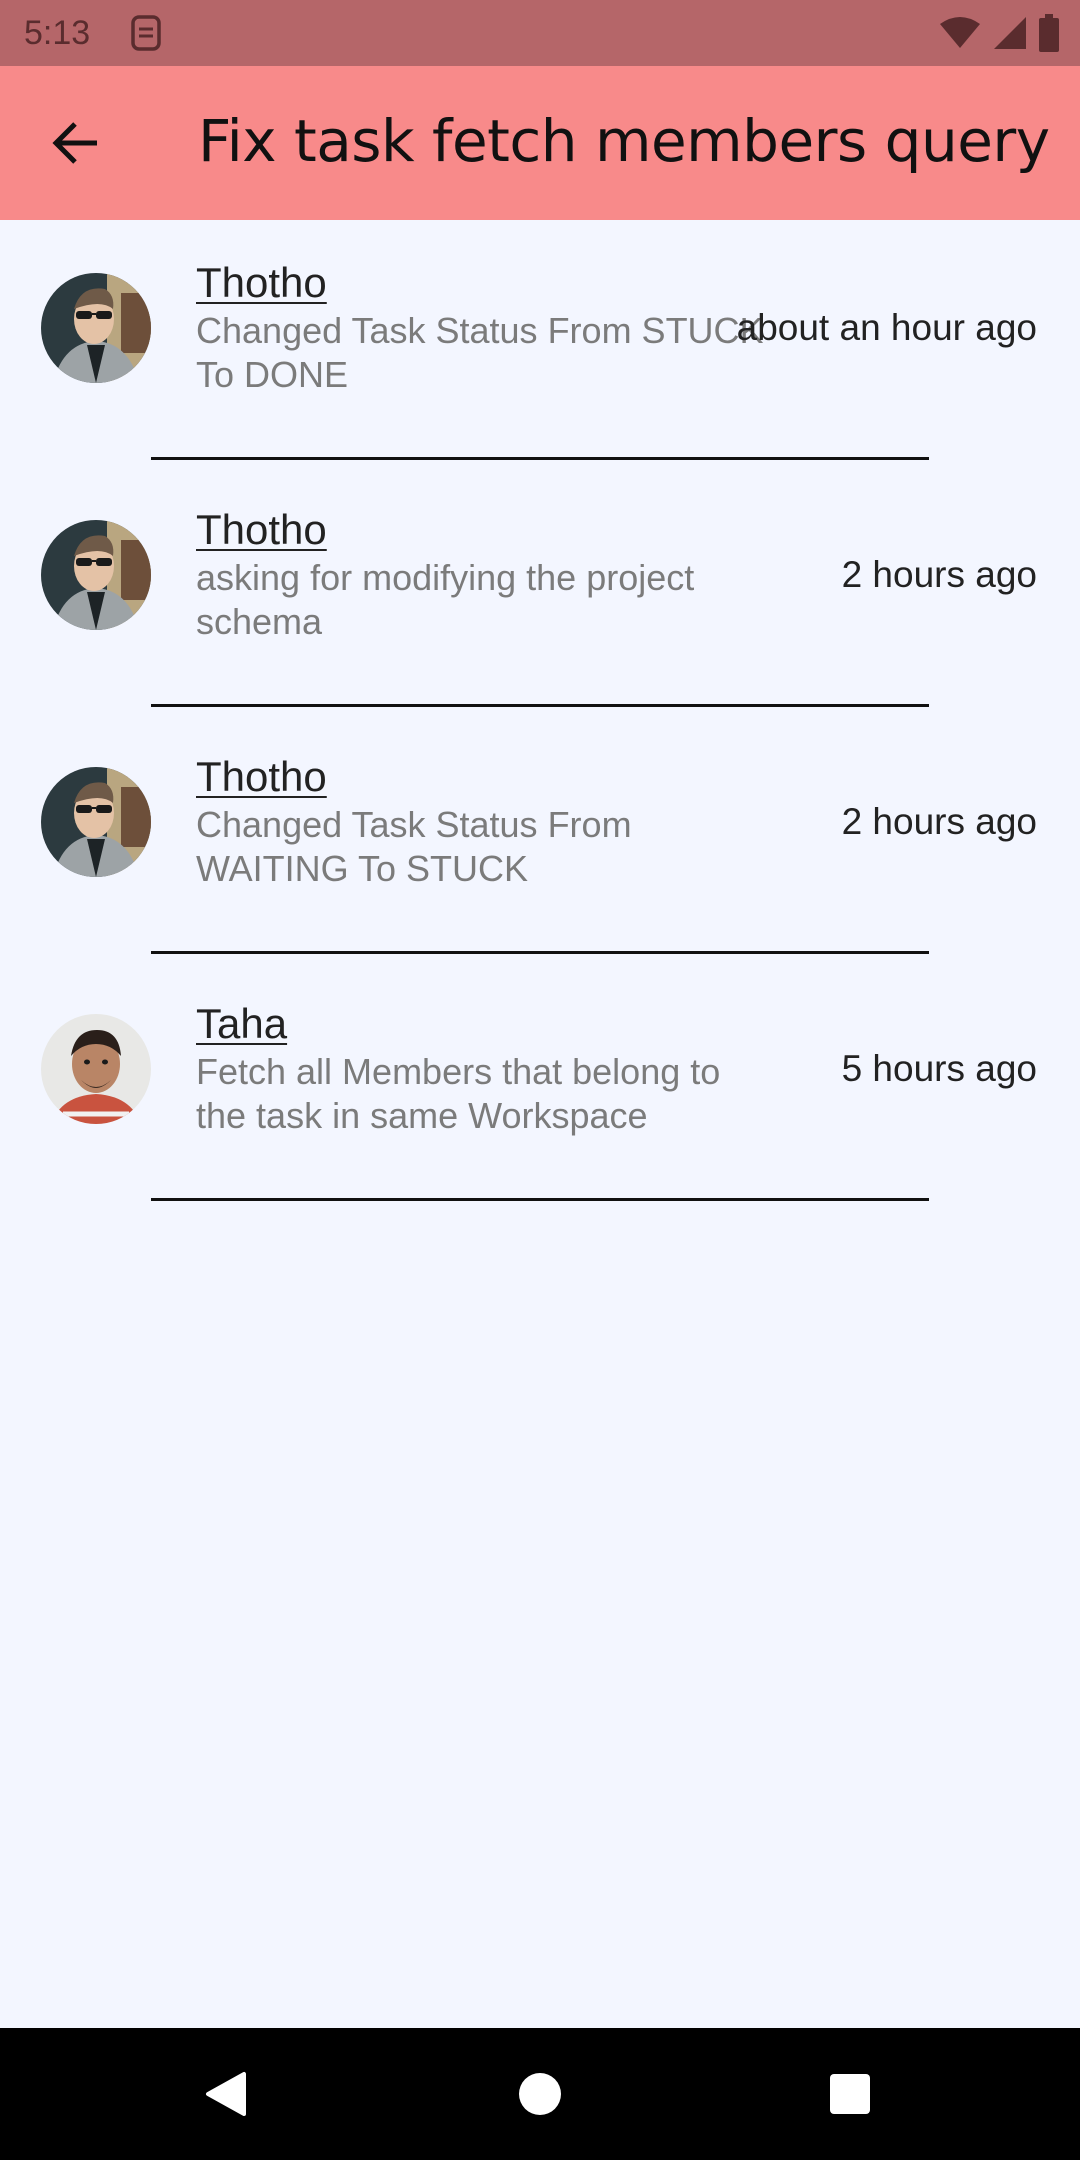  I want to click on home-circle-icon, so click(540, 2094).